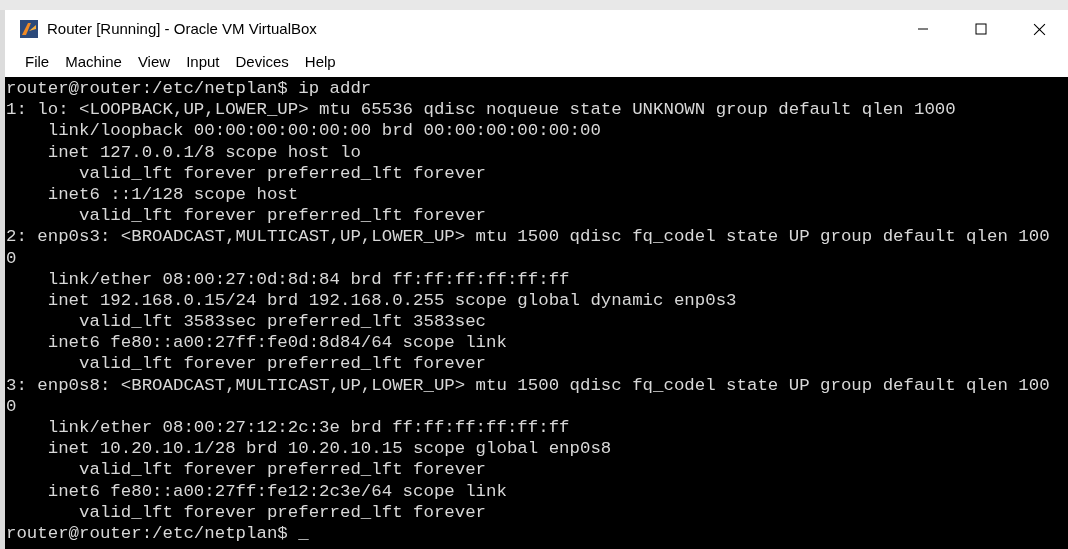 This screenshot has width=1068, height=549. Describe the element at coordinates (182, 28) in the screenshot. I see `window-title: Router [Running] - Oracle VM VirtualBox` at that location.